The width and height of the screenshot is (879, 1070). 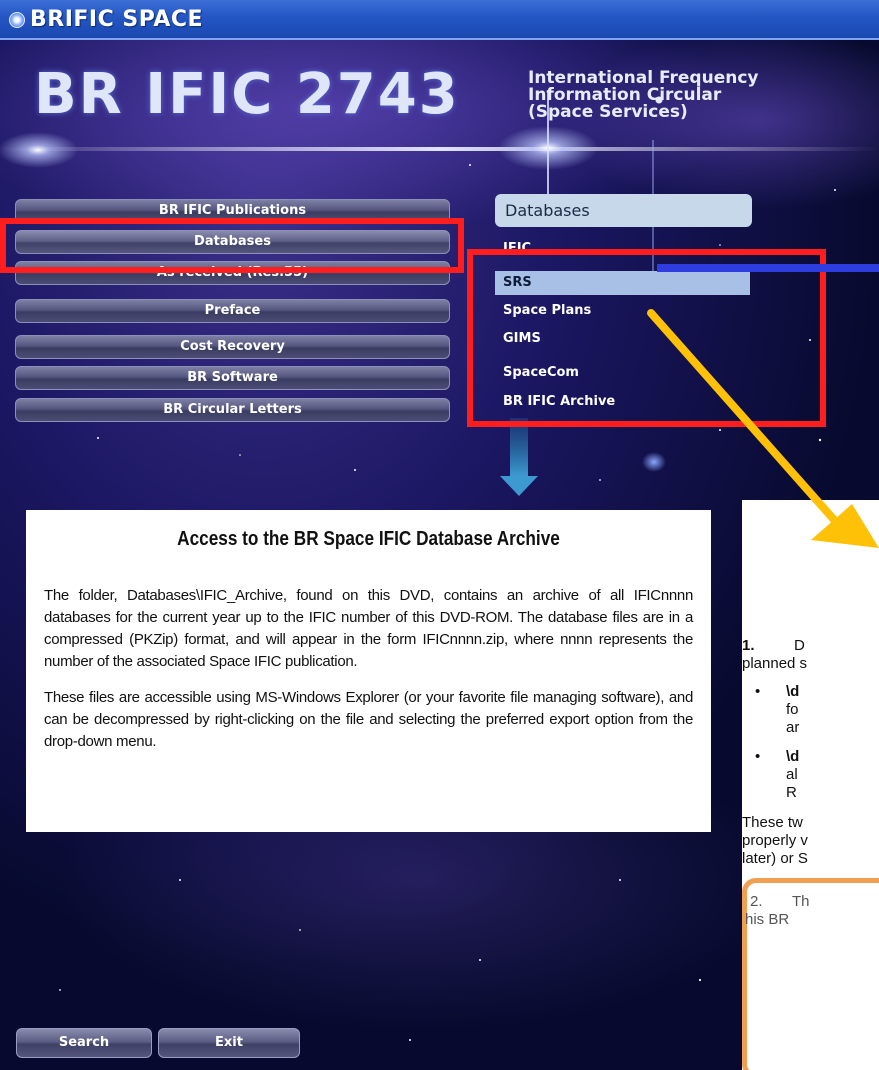 What do you see at coordinates (84, 1043) in the screenshot?
I see `search-button: Search` at bounding box center [84, 1043].